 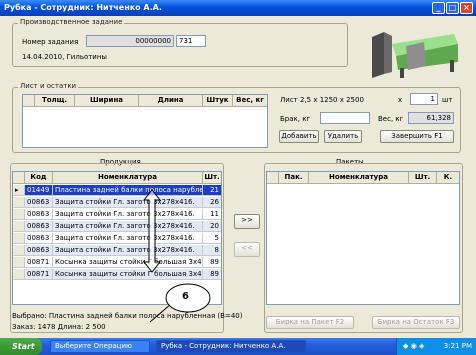 What do you see at coordinates (223, 346) in the screenshot?
I see `taskbar-item-label: Рубка - Сотрудник: Нитченко А.А.` at bounding box center [223, 346].